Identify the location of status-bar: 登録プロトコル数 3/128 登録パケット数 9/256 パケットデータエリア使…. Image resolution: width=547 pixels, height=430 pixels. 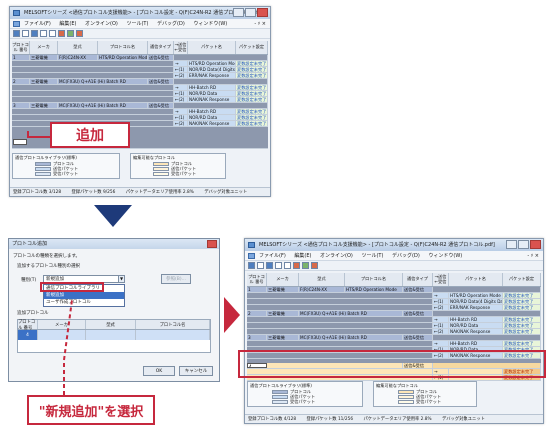
(140, 191).